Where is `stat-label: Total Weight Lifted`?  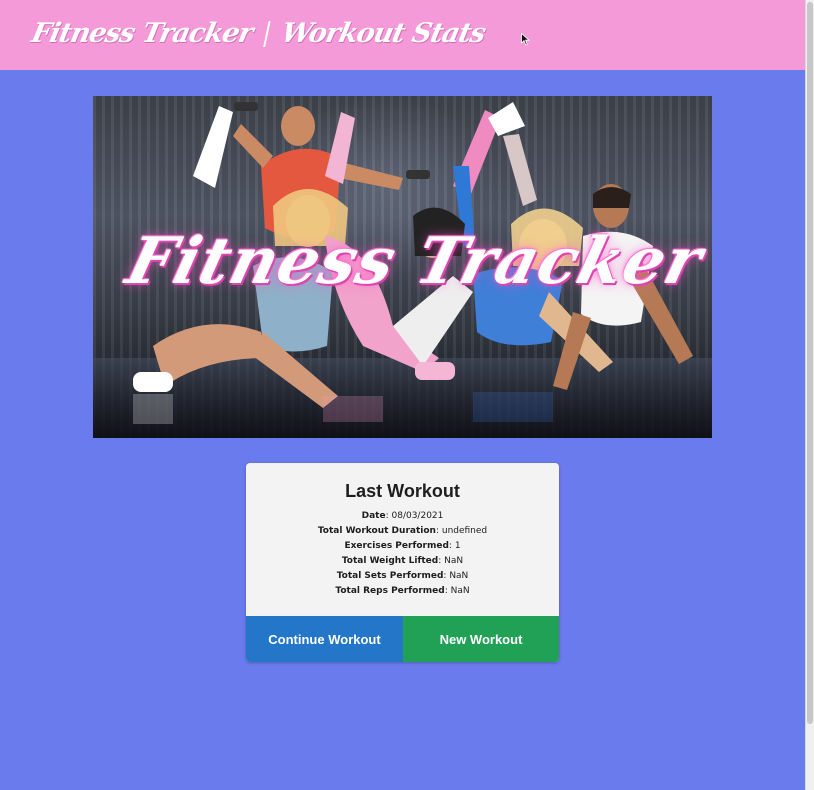 stat-label: Total Weight Lifted is located at coordinates (390, 561).